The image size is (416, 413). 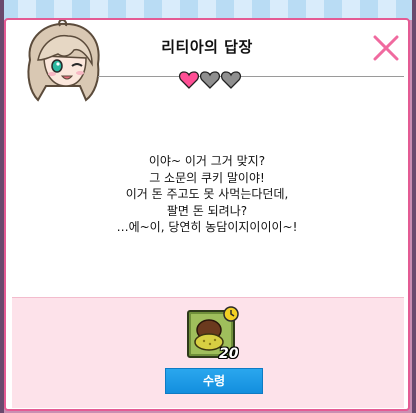 I want to click on close-icon, so click(x=386, y=48).